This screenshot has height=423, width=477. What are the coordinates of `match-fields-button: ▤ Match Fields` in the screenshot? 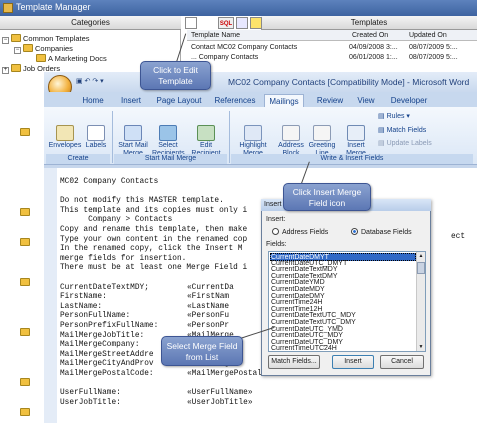 It's located at (408, 131).